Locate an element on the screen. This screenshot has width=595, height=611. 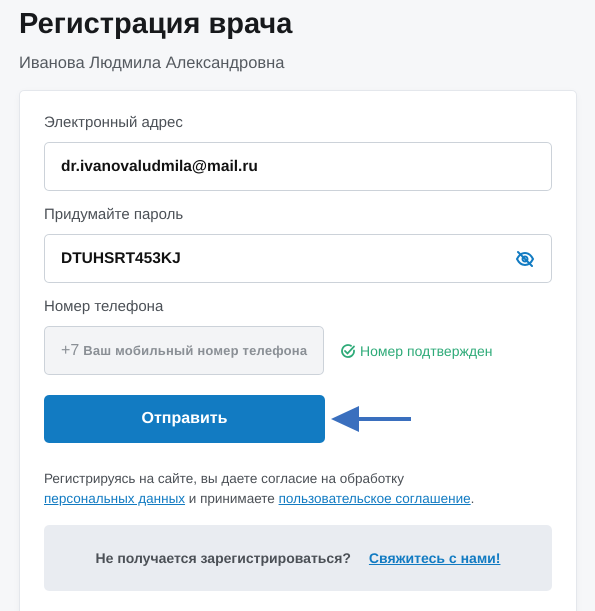
password-field: DTUHSRT453KJ is located at coordinates (298, 258).